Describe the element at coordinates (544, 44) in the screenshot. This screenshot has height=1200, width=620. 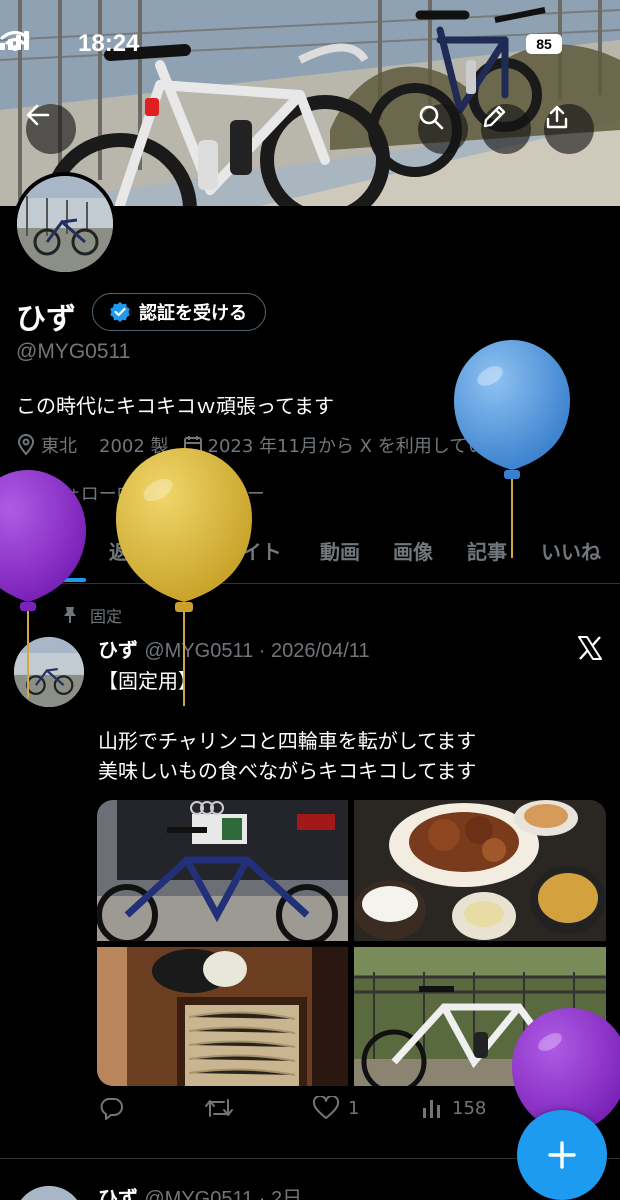
I see `battery-indicator: 85` at that location.